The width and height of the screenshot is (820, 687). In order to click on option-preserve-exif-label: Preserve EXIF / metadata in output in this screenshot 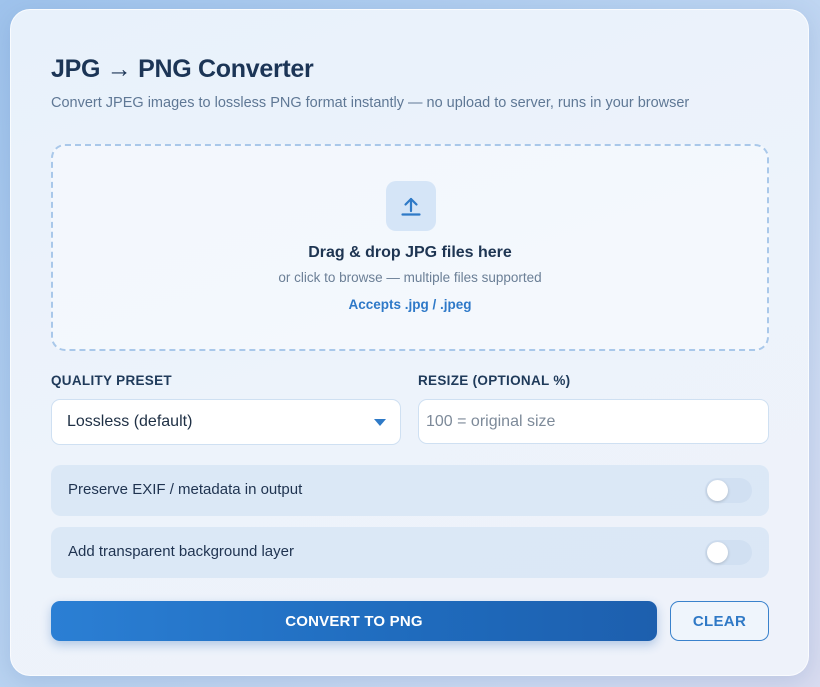, I will do `click(185, 489)`.